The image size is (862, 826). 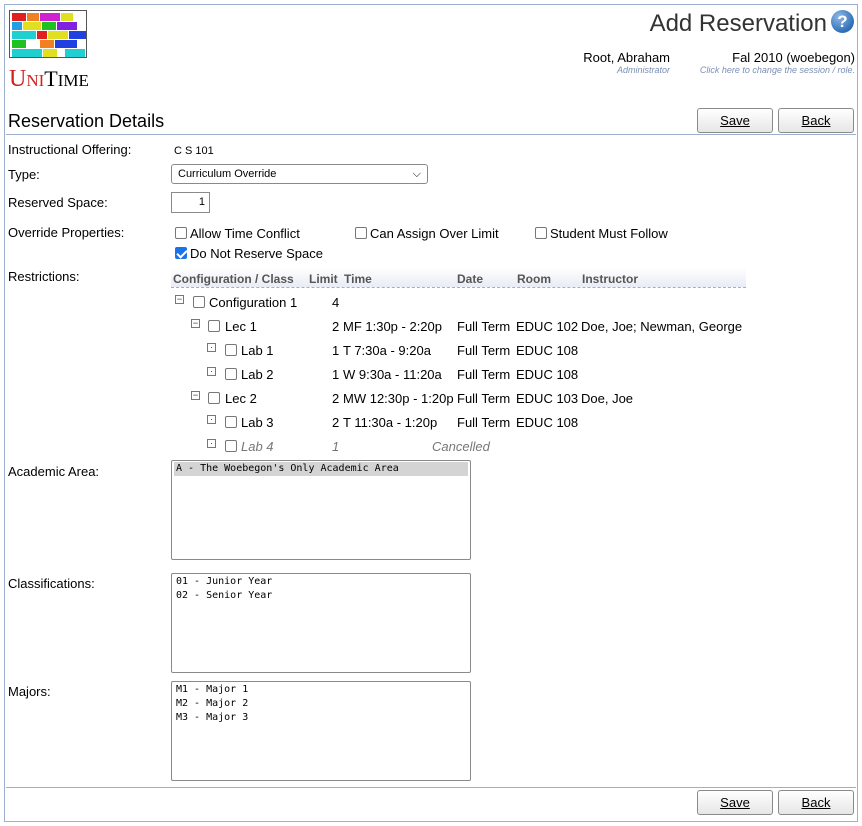 What do you see at coordinates (534, 279) in the screenshot?
I see `col-room: Room` at bounding box center [534, 279].